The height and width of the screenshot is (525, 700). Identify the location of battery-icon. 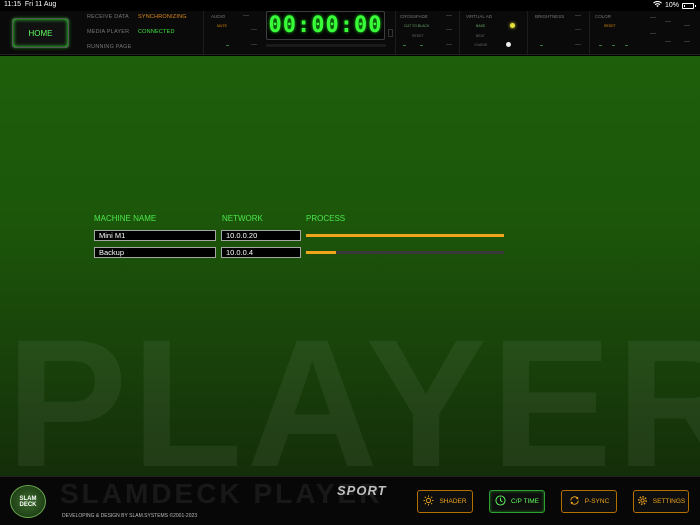
(689, 5).